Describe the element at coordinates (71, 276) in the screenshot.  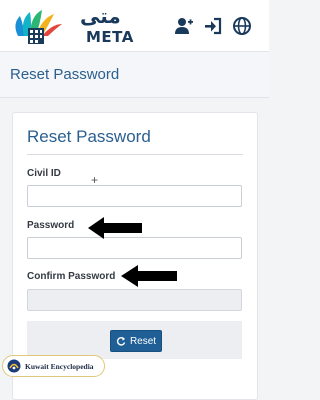
I see `confirm-password-label: Confirm Password` at that location.